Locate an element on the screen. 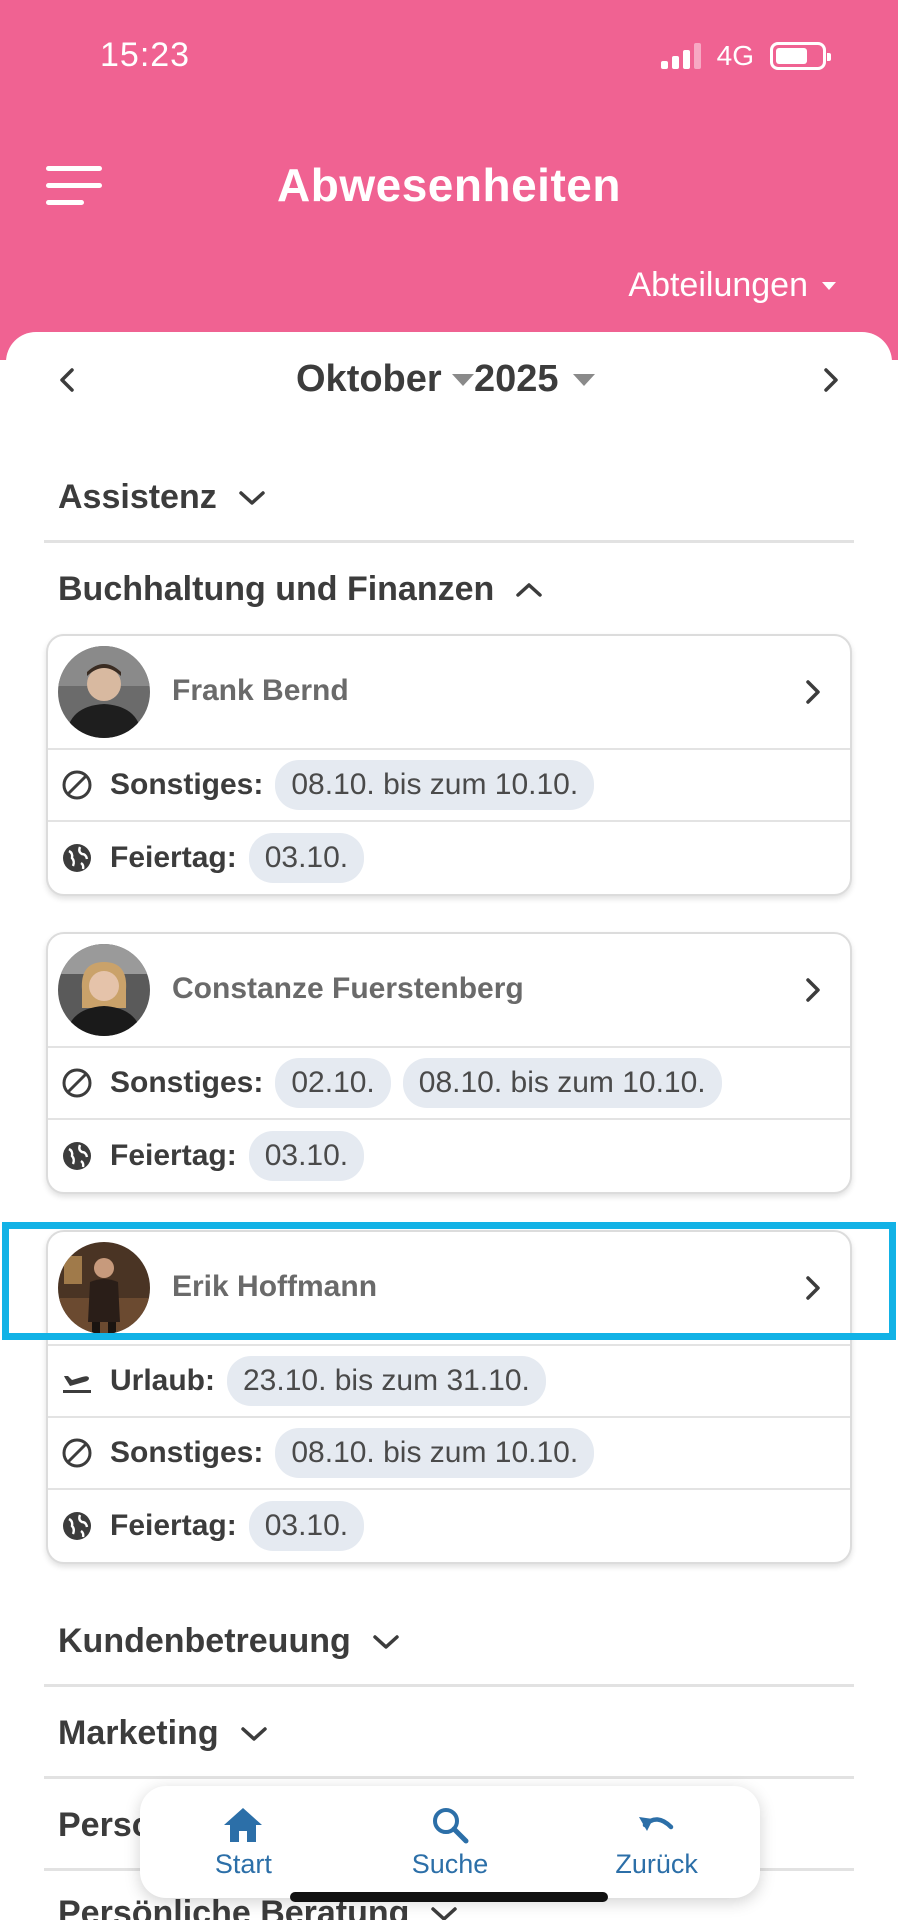 The height and width of the screenshot is (1920, 898). nav-label: Zurück is located at coordinates (656, 1863).